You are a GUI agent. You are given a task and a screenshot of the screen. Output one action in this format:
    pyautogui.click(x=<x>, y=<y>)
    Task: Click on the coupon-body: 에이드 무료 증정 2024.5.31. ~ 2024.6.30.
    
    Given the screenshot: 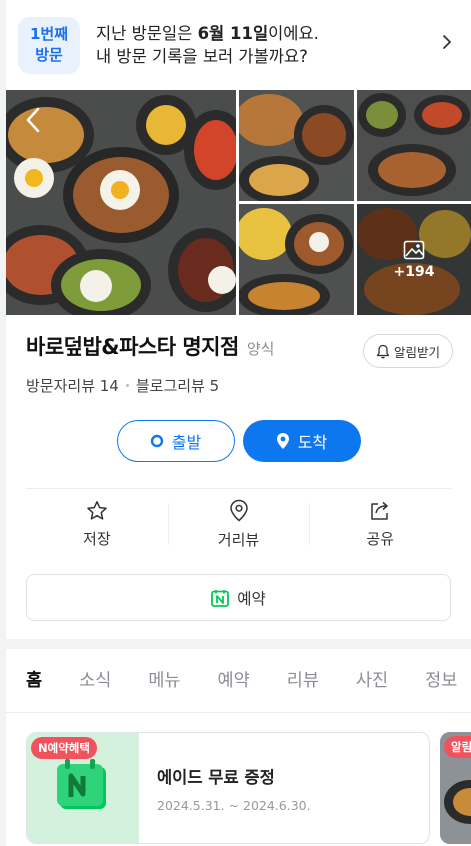 What is the action you would take?
    pyautogui.click(x=225, y=788)
    